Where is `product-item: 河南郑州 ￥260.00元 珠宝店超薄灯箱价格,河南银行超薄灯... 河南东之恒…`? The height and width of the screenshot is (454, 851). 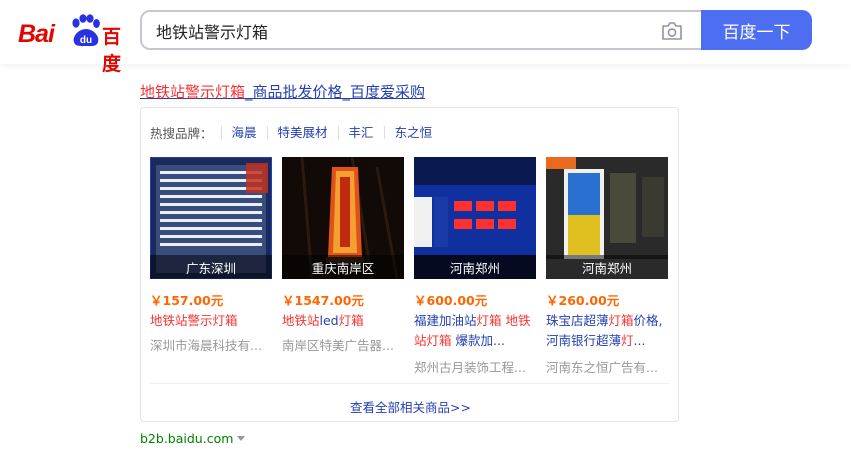
product-item: 河南郑州 ￥260.00元 珠宝店超薄灯箱价格,河南银行超薄灯... 河南东之恒… is located at coordinates (607, 266).